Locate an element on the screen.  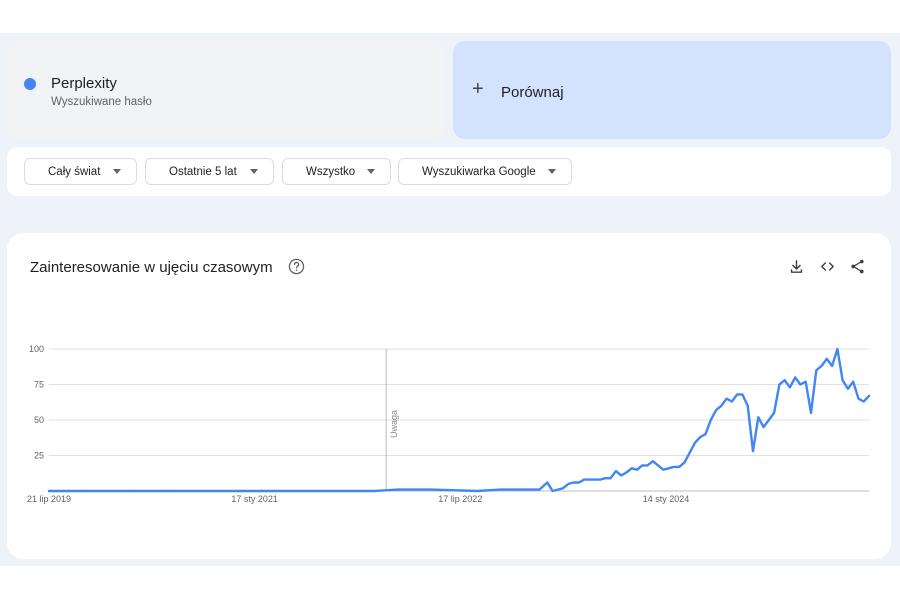
search-term-card: Perplexity Wyszukiwane hasło is located at coordinates (226, 90).